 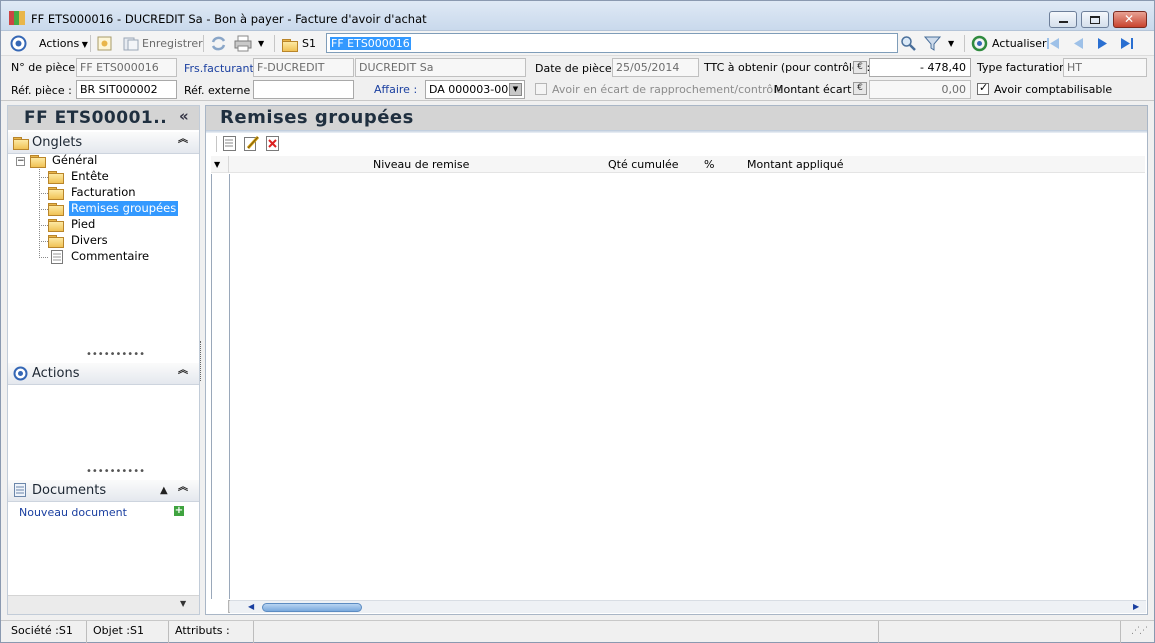 What do you see at coordinates (541, 89) in the screenshot?
I see `ecart-checkbox` at bounding box center [541, 89].